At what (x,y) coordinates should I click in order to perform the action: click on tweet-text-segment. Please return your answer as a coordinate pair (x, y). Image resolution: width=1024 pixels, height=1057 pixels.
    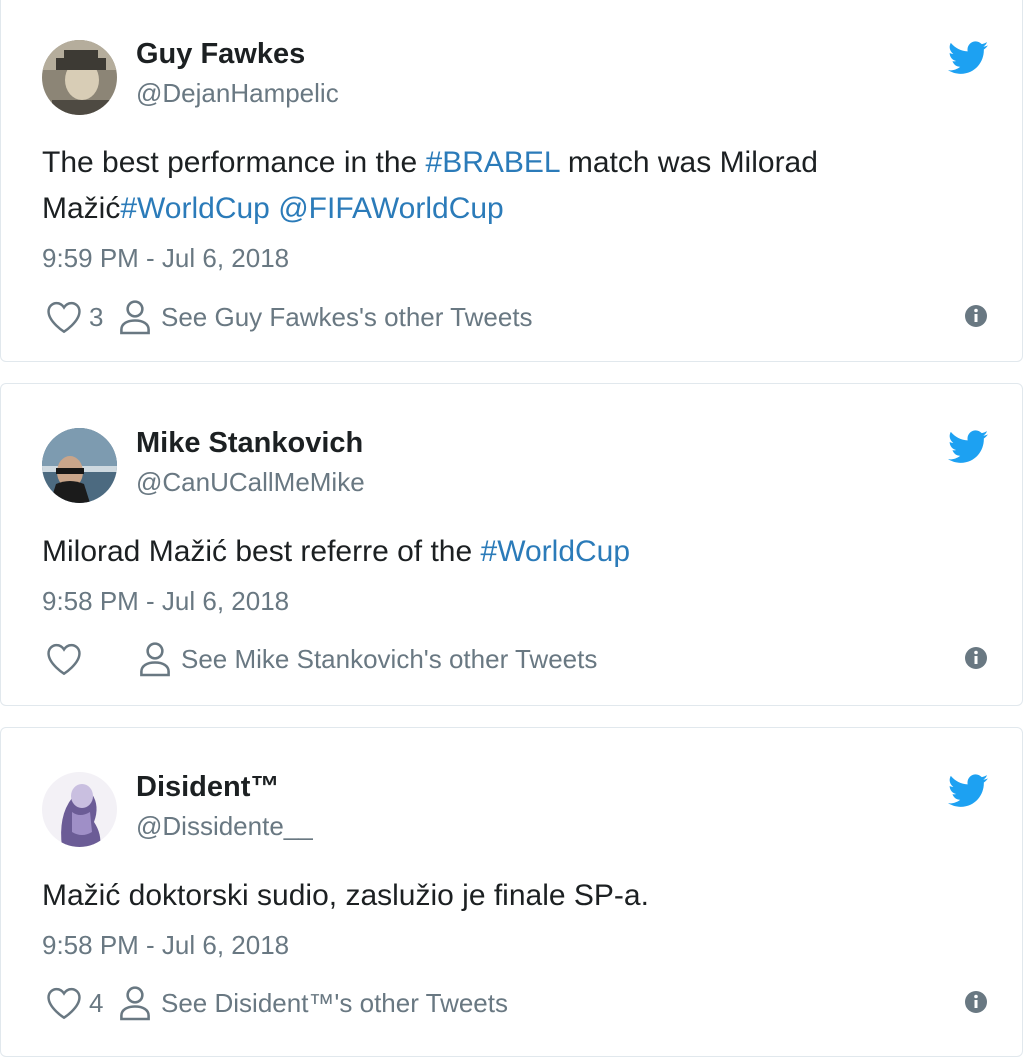
    Looking at the image, I should click on (274, 208).